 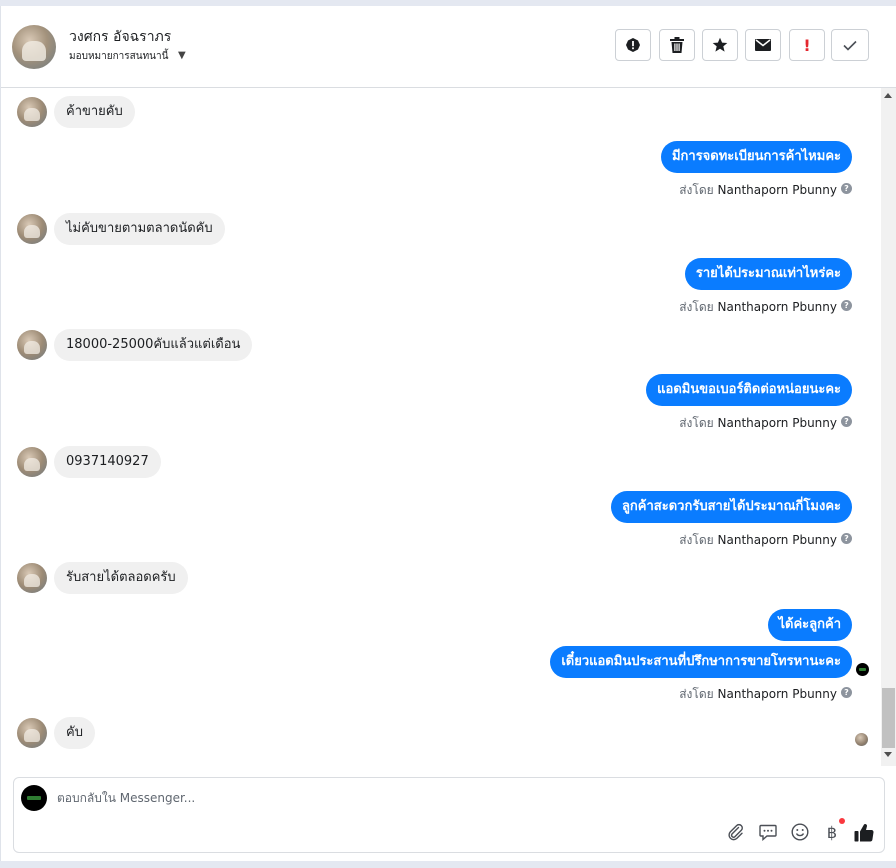 I want to click on attach-button, so click(x=736, y=832).